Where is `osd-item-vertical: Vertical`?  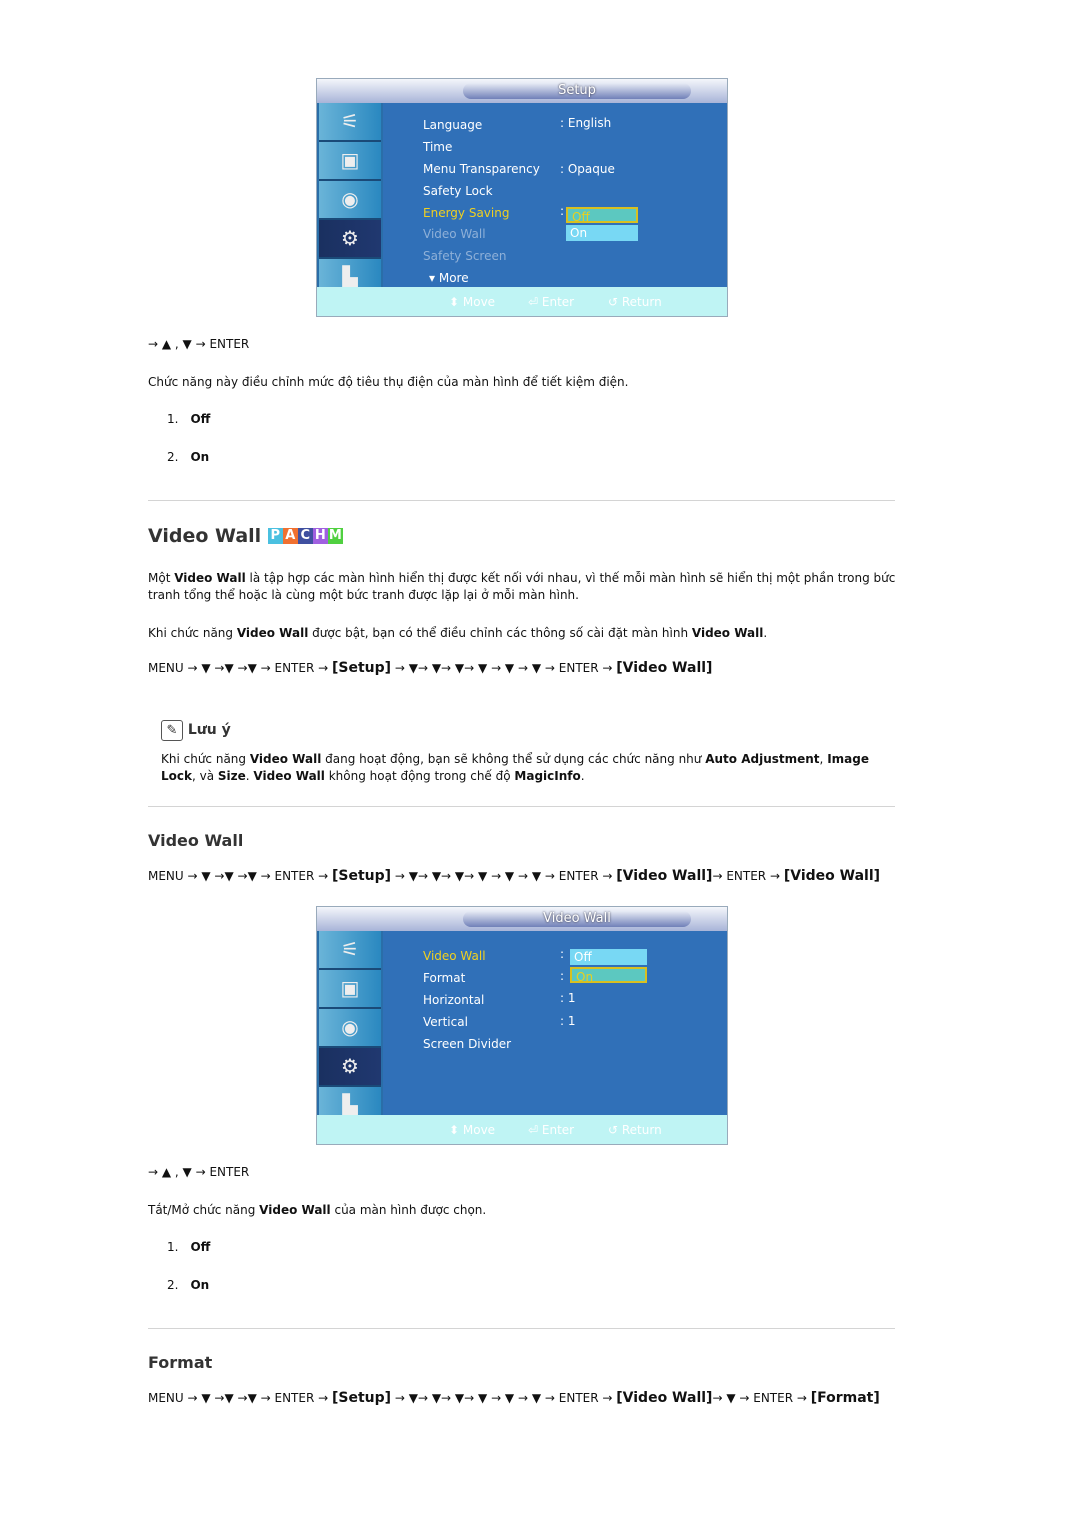
osd-item-vertical: Vertical is located at coordinates (445, 1022).